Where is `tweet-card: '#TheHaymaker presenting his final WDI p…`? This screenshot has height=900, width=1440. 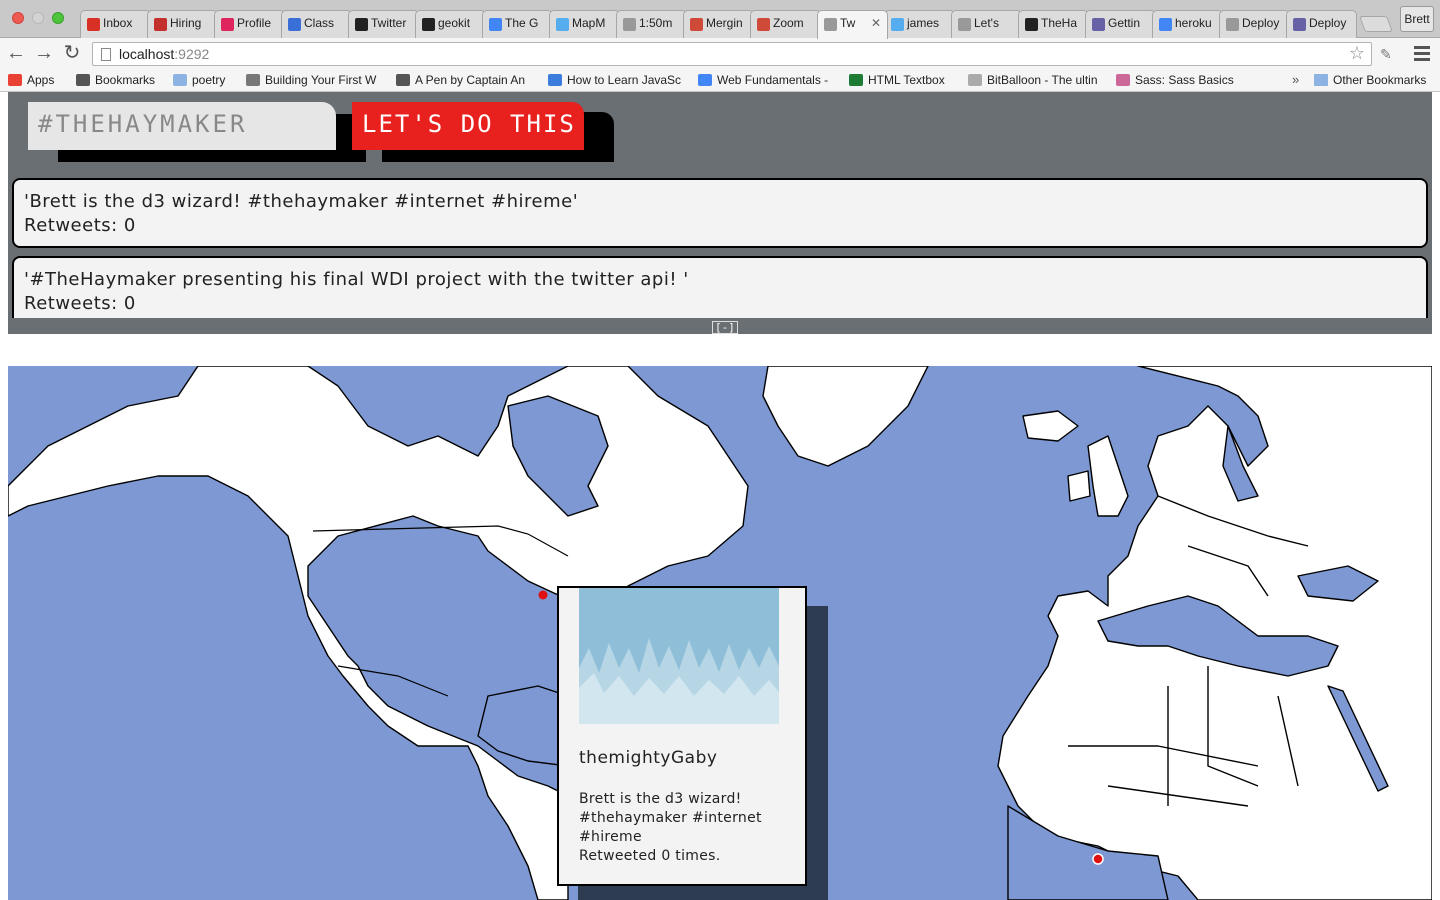
tweet-card: '#TheHaymaker presenting his final WDI p… is located at coordinates (720, 287).